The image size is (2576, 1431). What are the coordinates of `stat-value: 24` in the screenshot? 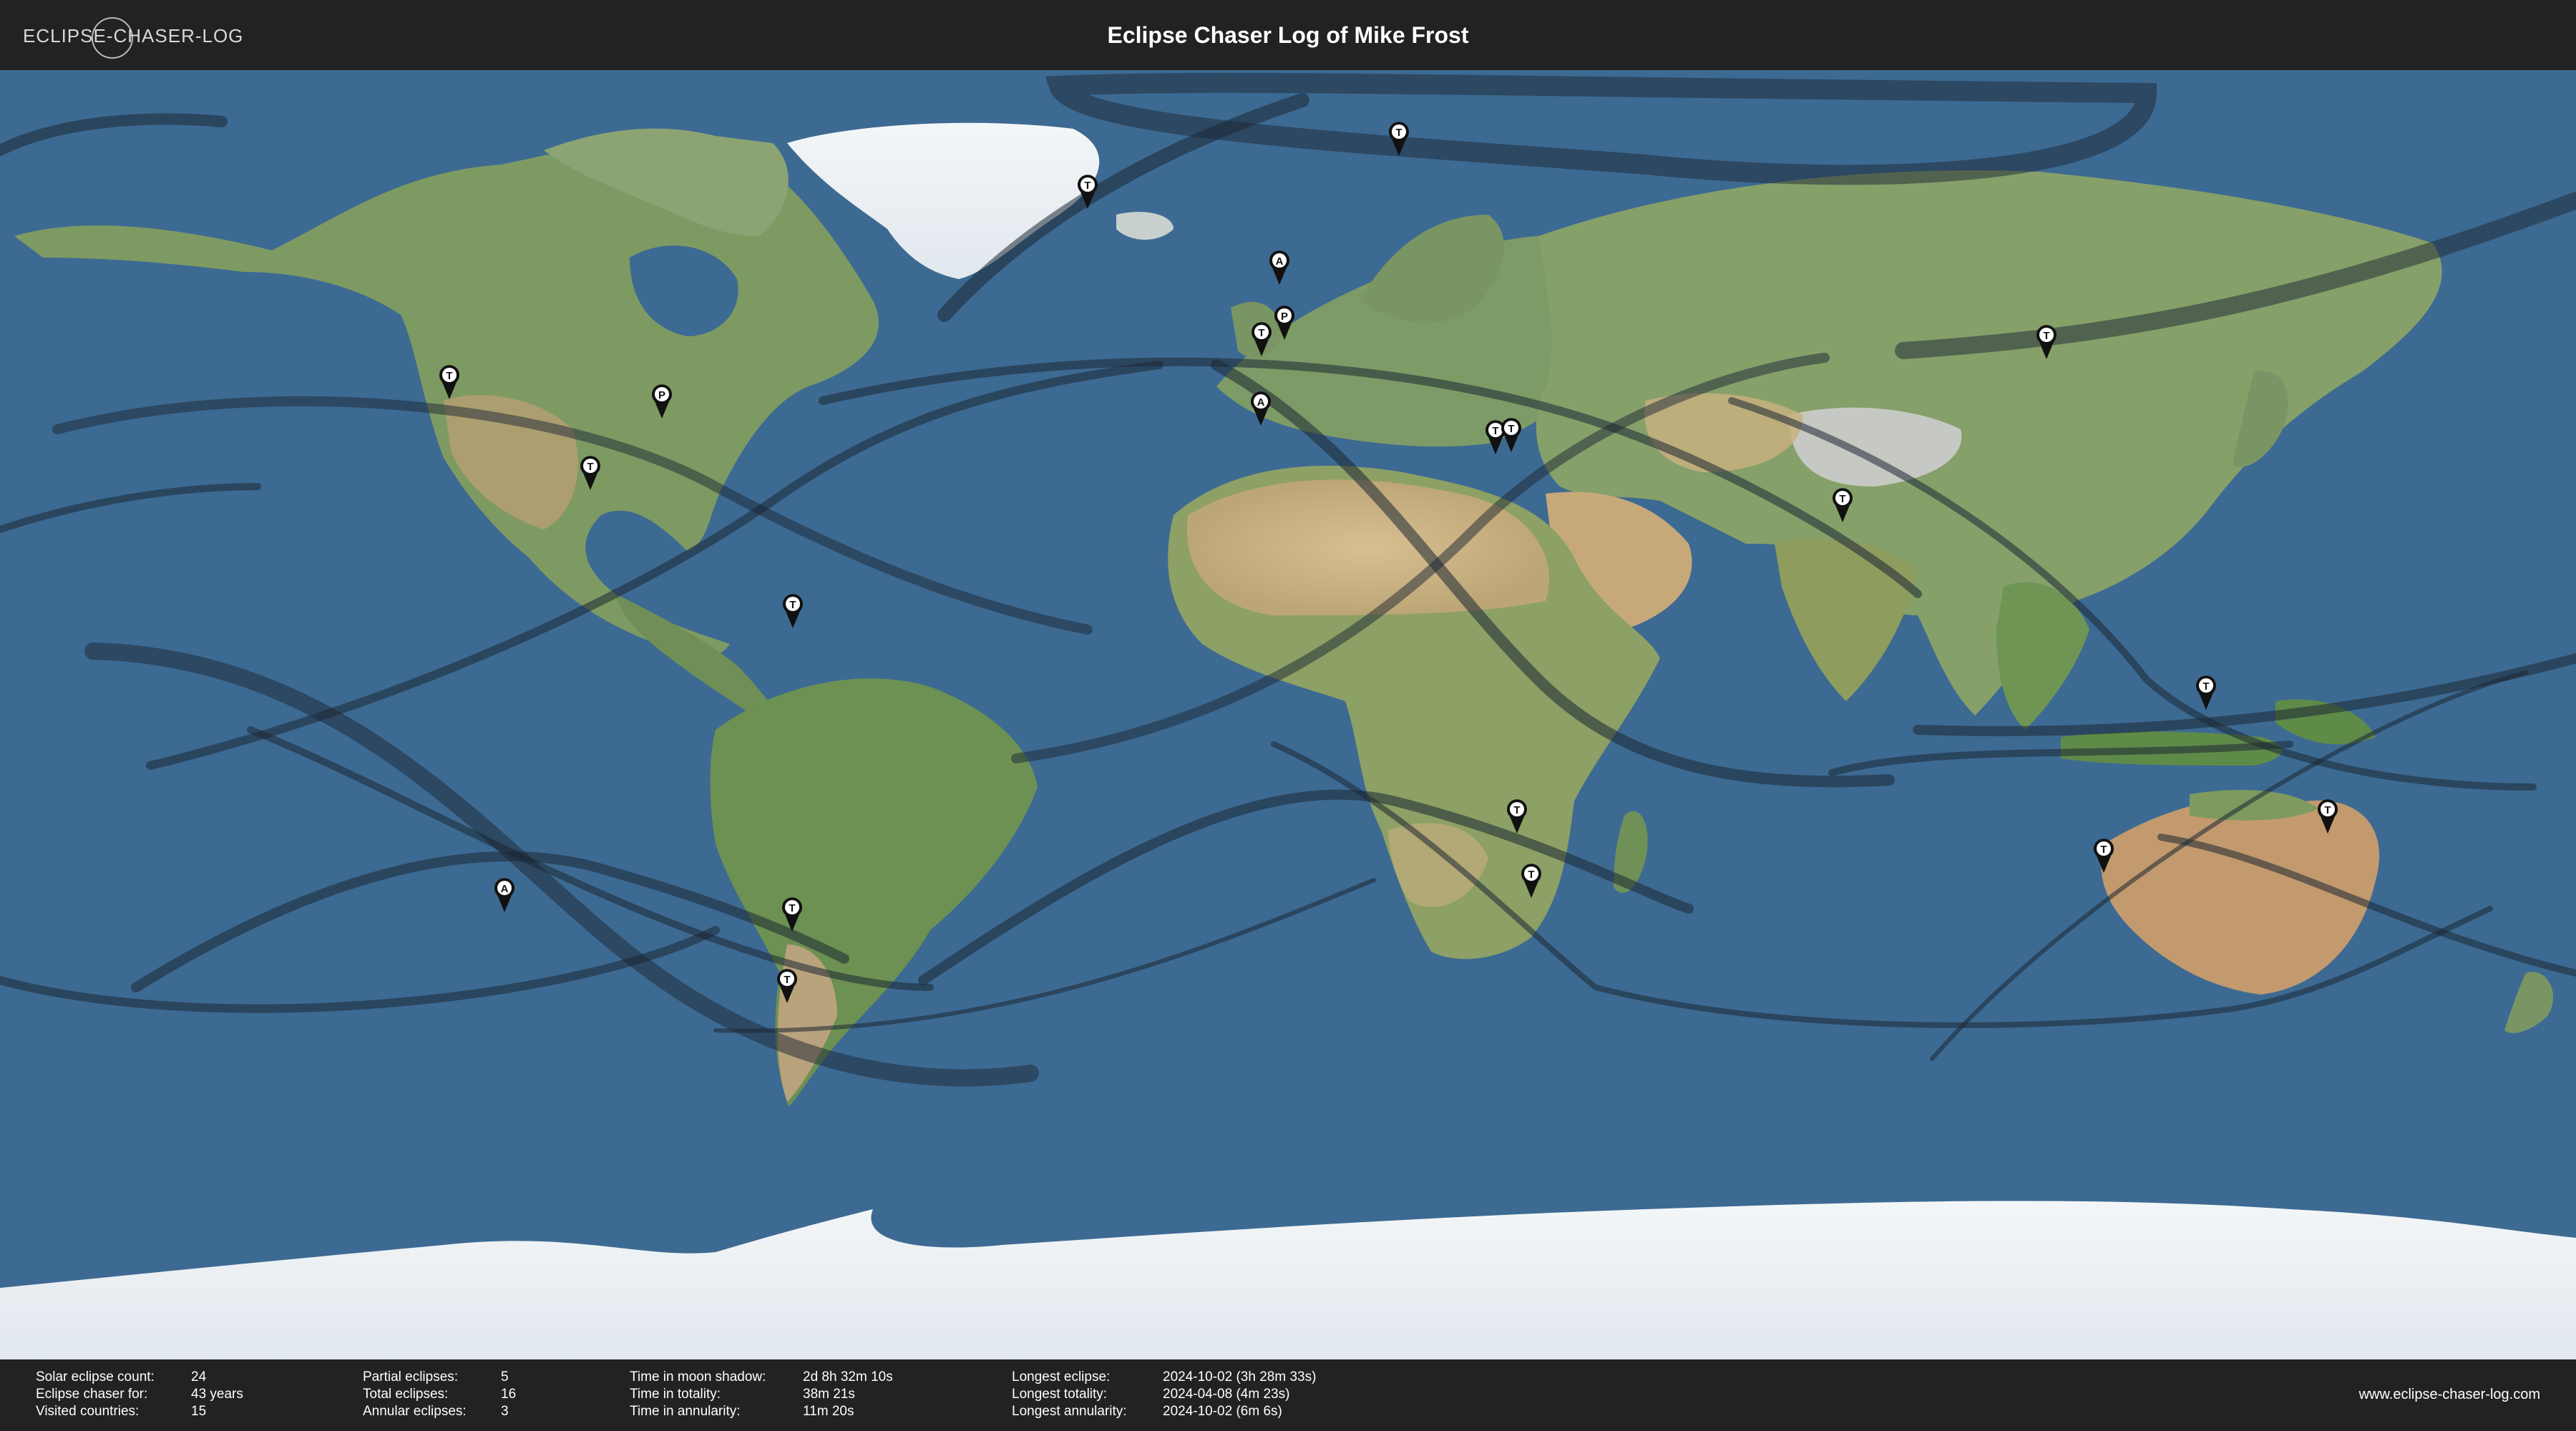 It's located at (199, 1376).